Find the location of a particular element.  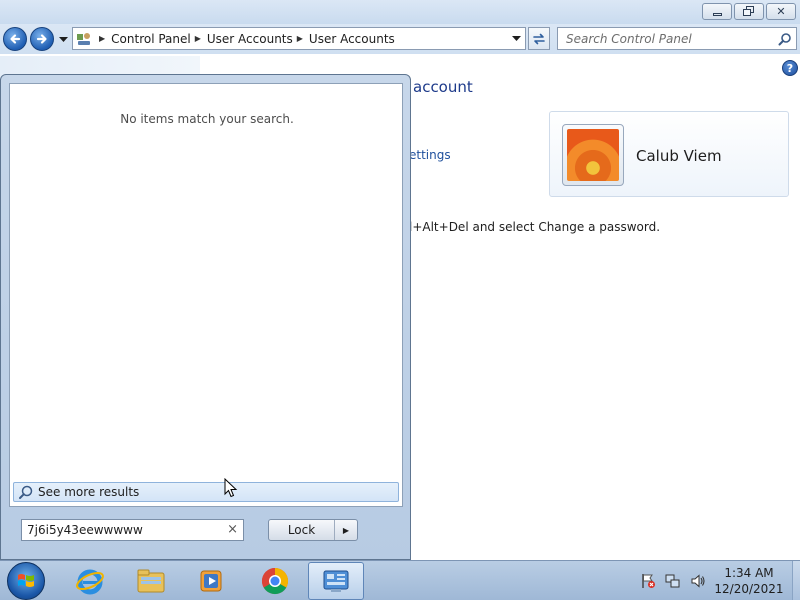

search-input is located at coordinates (665, 38).